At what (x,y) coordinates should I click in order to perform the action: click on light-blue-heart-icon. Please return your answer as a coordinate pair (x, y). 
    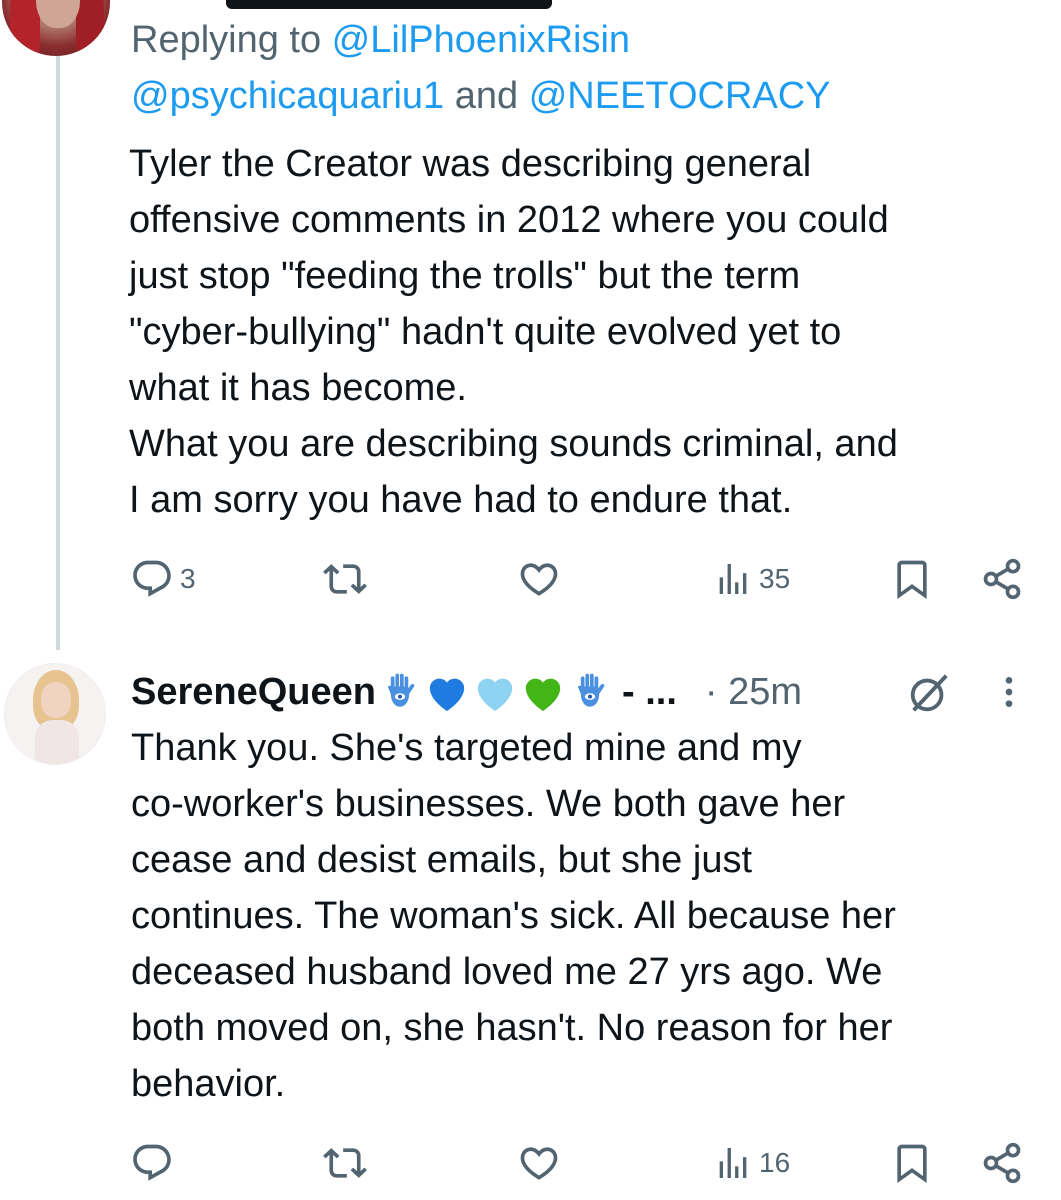
    Looking at the image, I should click on (495, 695).